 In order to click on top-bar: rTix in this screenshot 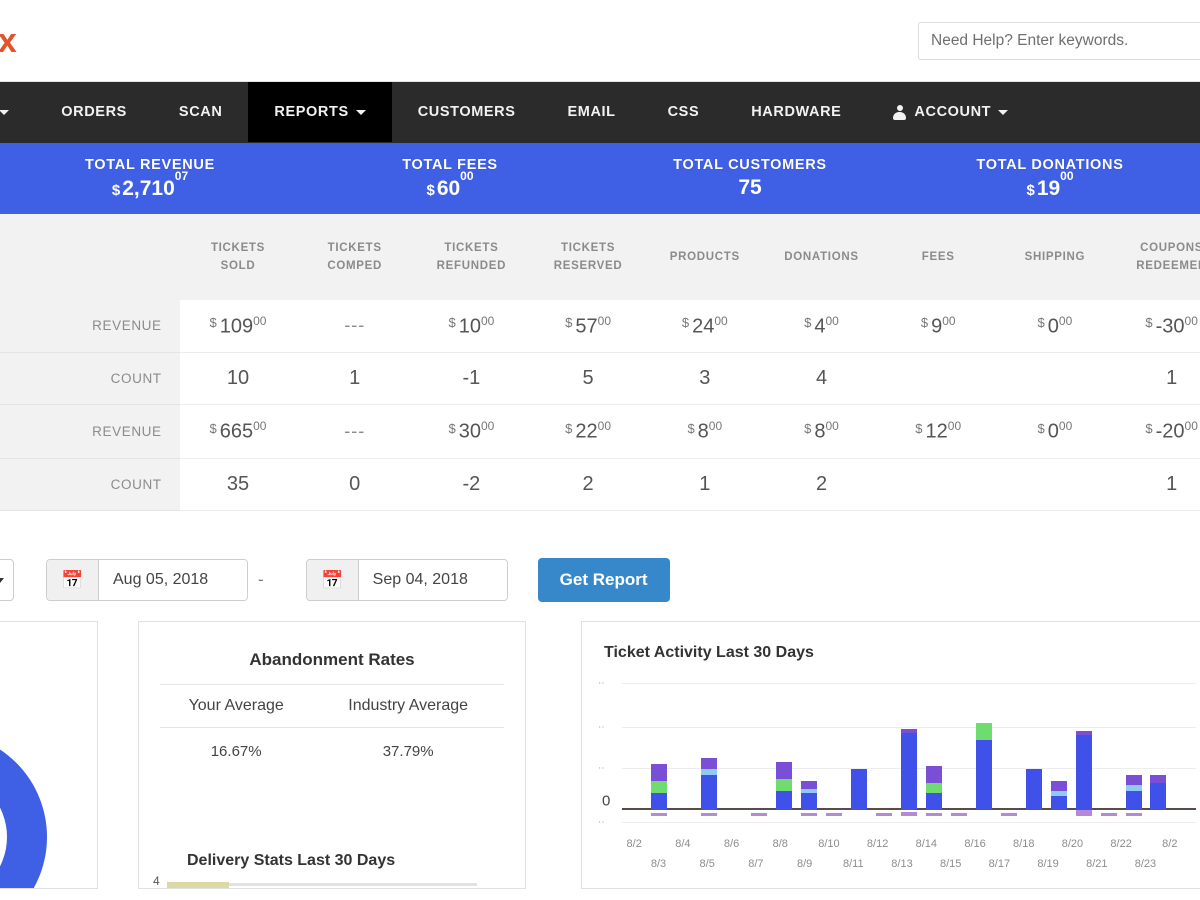, I will do `click(600, 41)`.